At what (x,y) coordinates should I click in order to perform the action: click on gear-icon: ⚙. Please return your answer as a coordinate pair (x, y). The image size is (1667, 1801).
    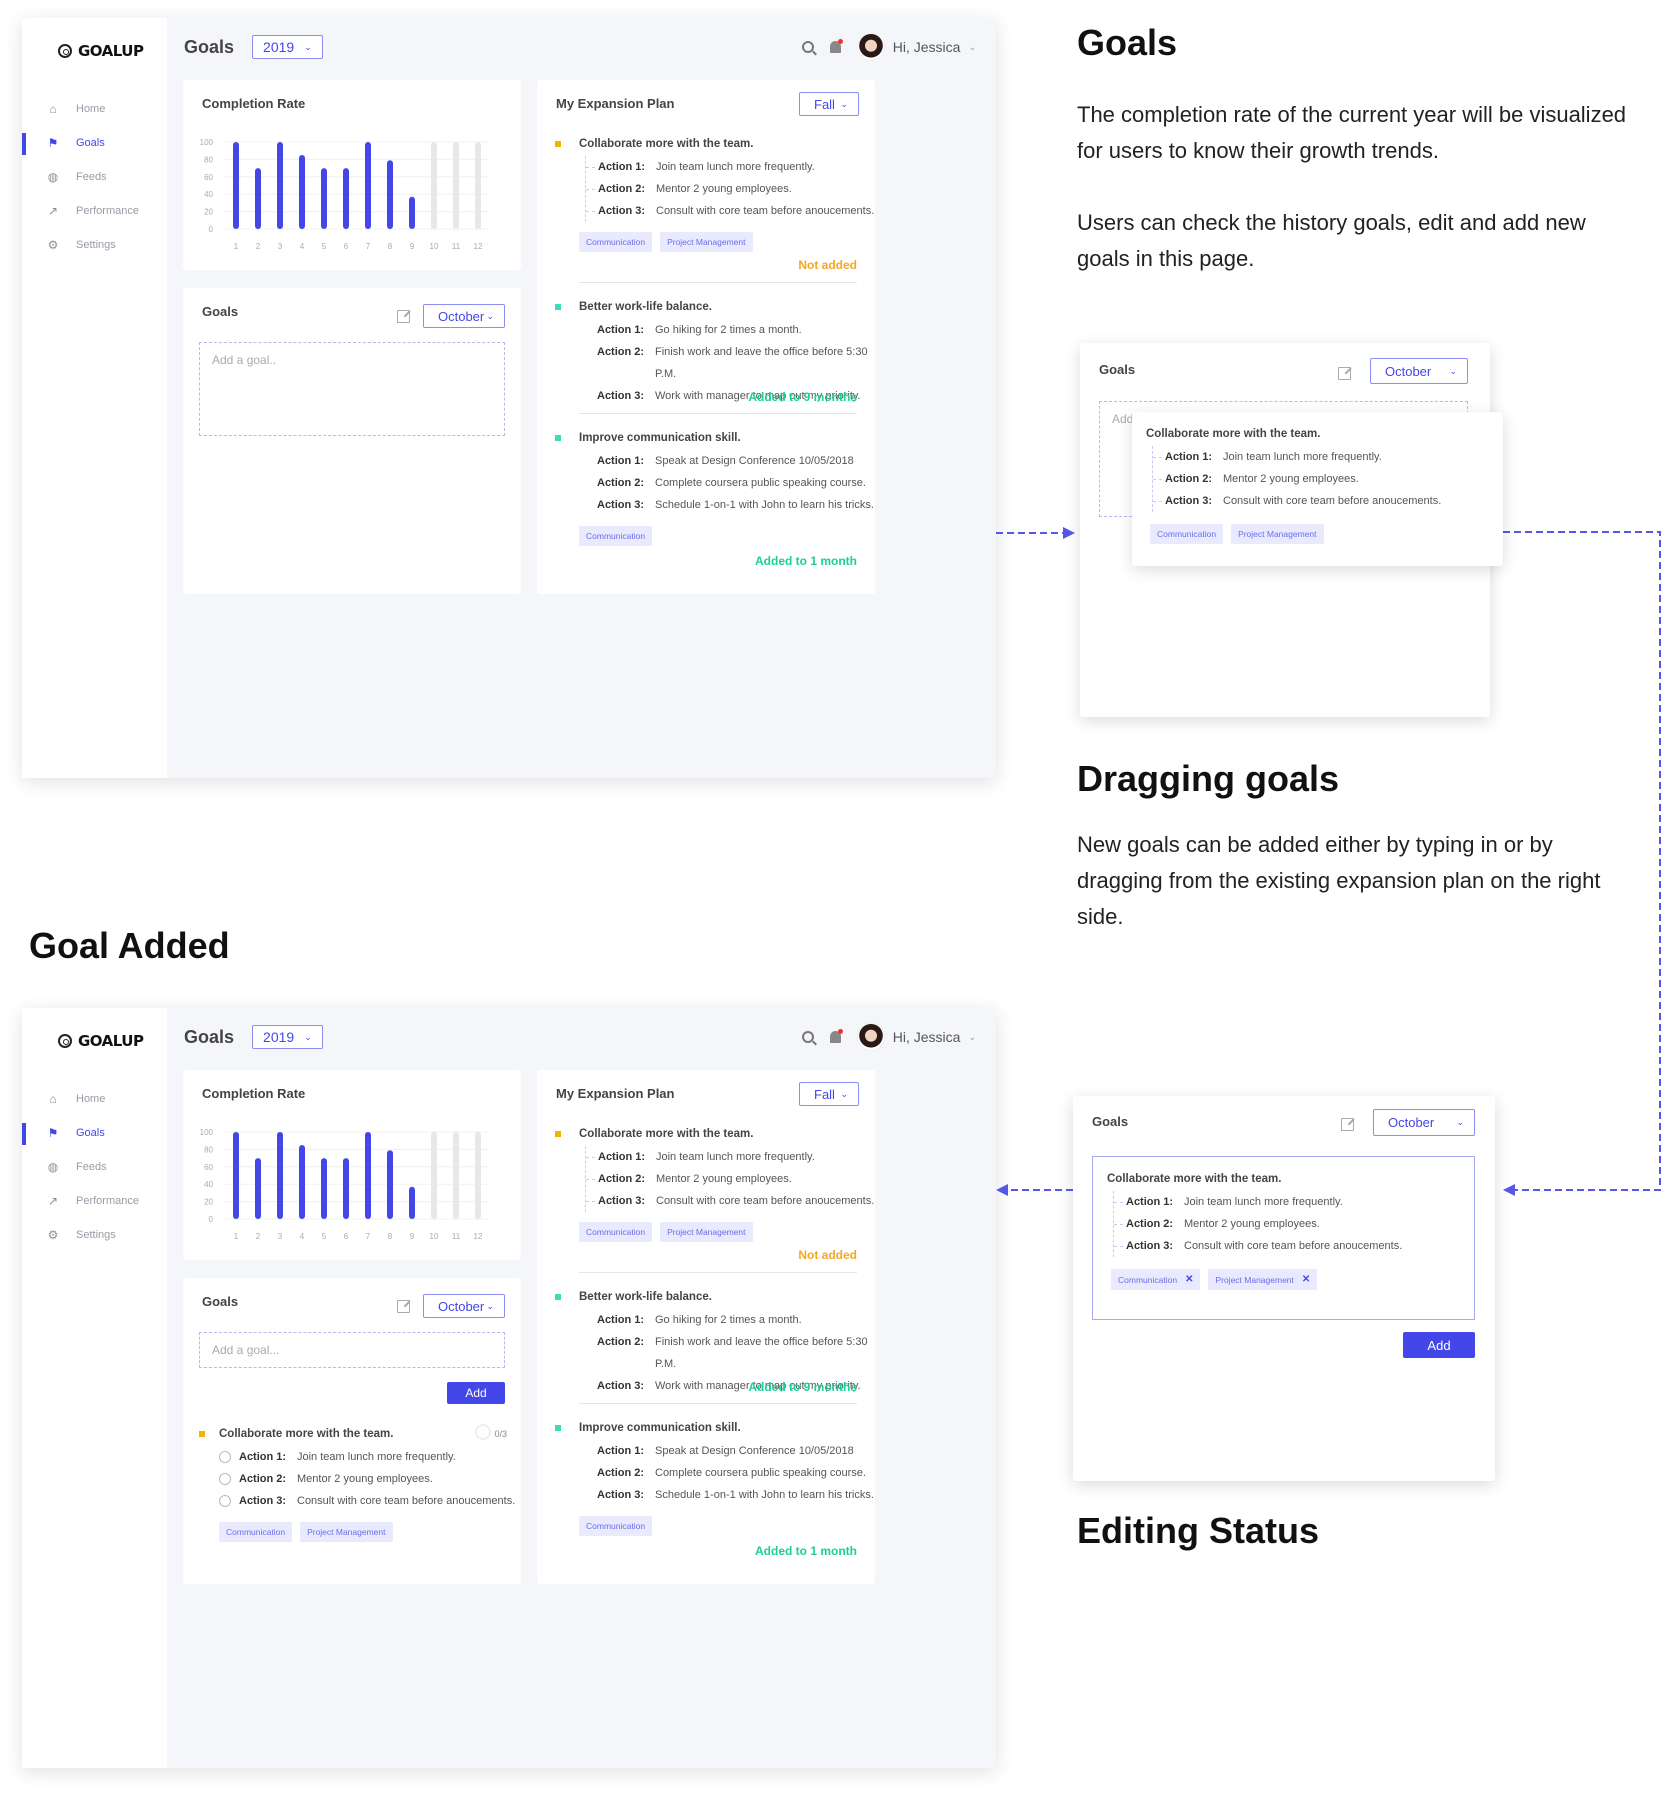
    Looking at the image, I should click on (53, 245).